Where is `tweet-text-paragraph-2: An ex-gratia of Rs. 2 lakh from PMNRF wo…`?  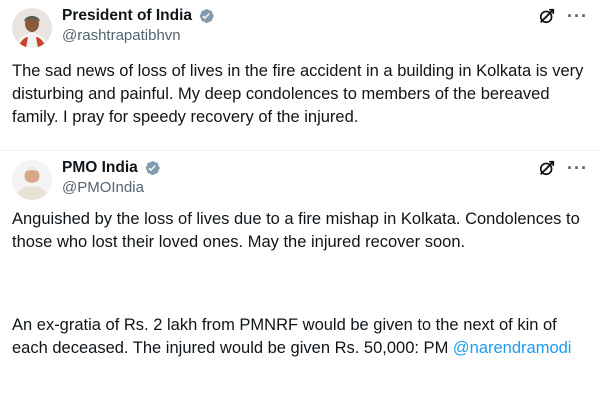
tweet-text-paragraph-2: An ex-gratia of Rs. 2 lakh from PMNRF wo… is located at coordinates (301, 337).